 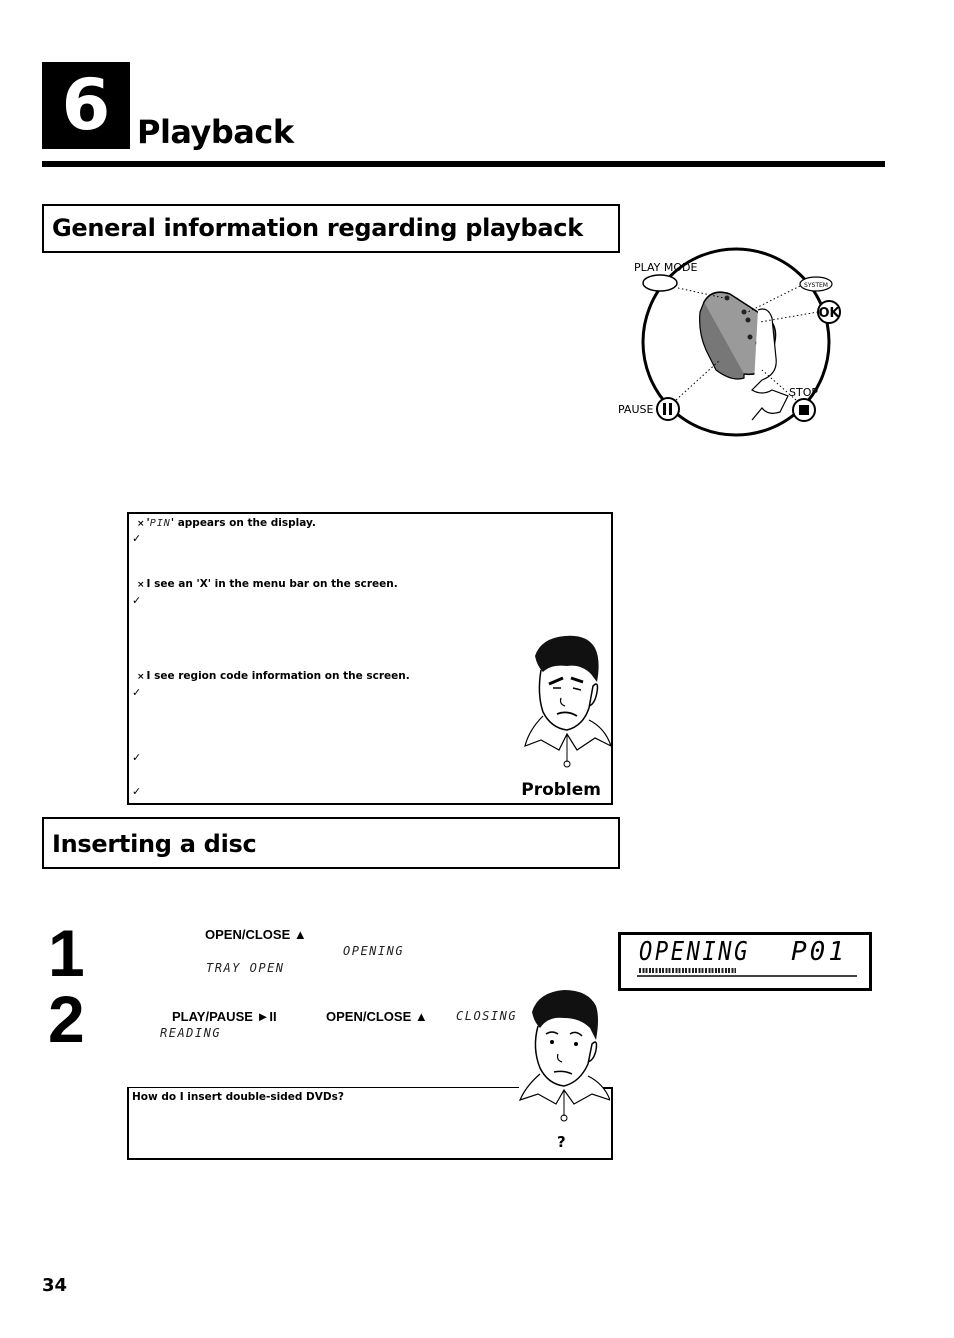 I want to click on lcd-text-closing: CLOSING, so click(x=487, y=1016).